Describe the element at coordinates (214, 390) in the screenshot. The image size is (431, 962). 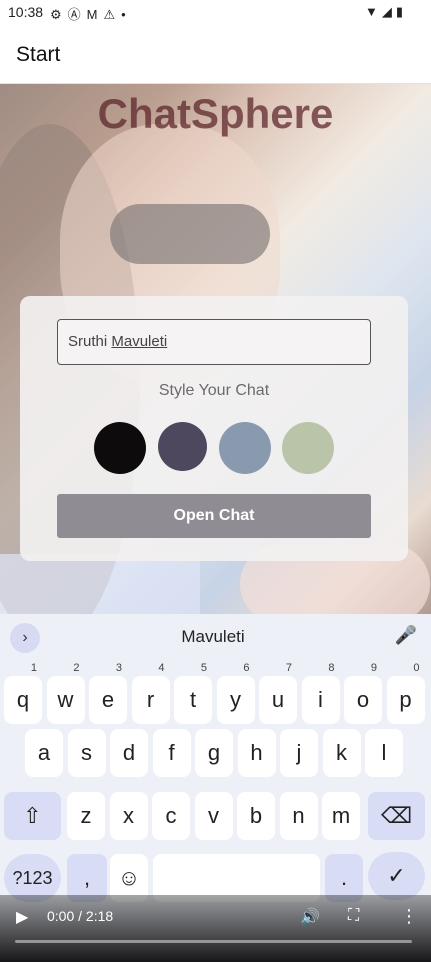
I see `style-label: Style Your Chat` at that location.